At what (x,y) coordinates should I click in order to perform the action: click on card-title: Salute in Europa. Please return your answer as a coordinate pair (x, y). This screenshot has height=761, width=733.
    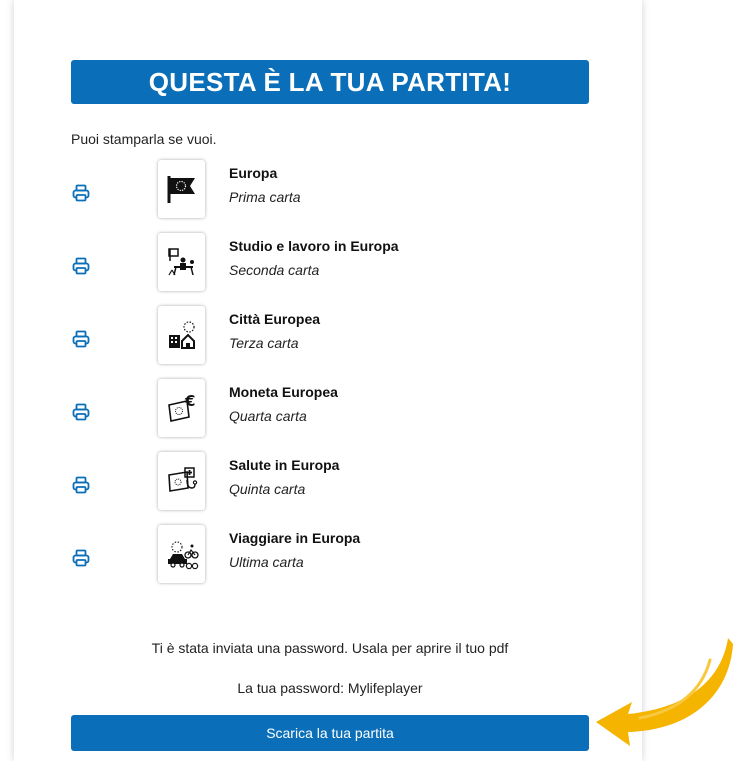
    Looking at the image, I should click on (284, 465).